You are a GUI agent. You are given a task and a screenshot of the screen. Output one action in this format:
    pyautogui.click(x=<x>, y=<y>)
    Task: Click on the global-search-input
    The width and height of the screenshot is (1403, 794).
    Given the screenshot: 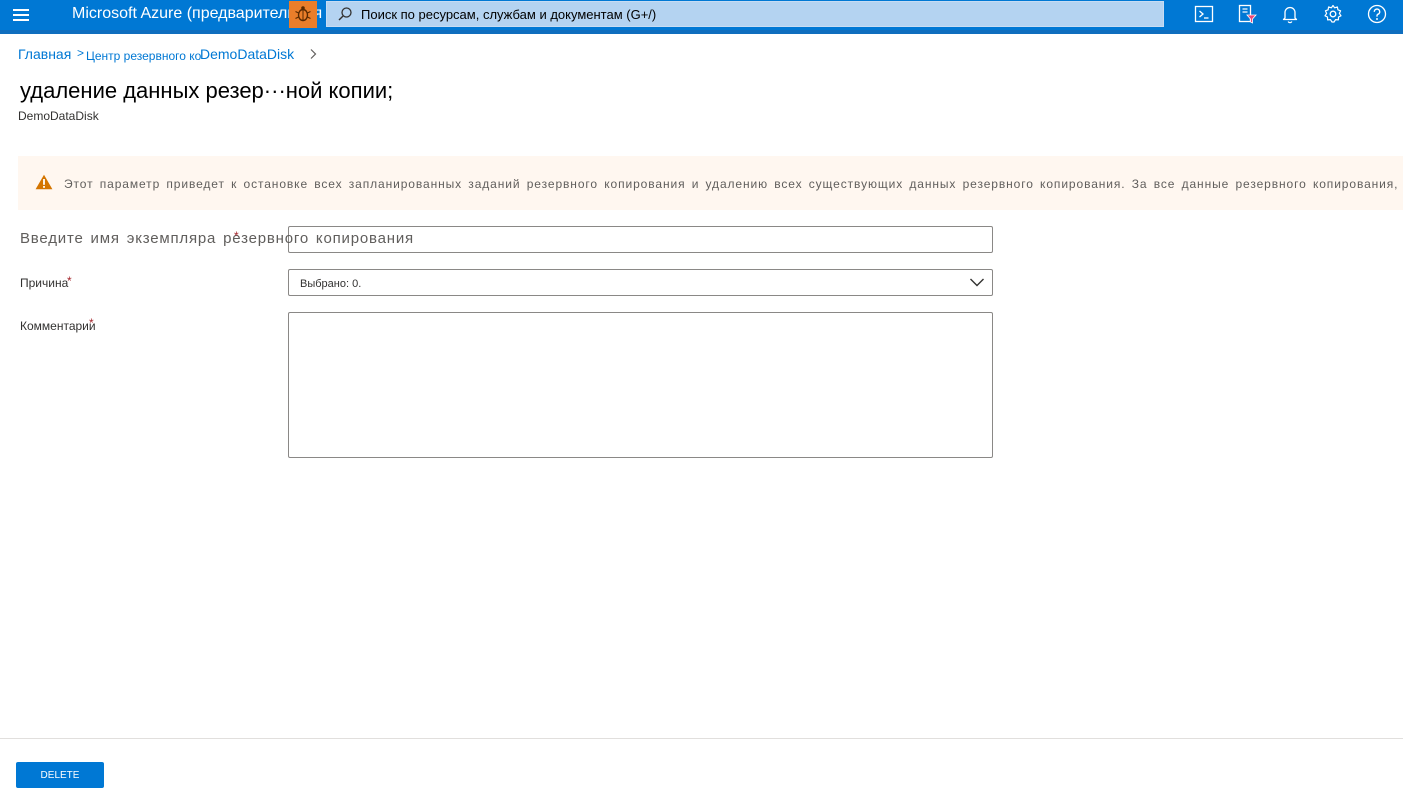 What is the action you would take?
    pyautogui.click(x=756, y=14)
    